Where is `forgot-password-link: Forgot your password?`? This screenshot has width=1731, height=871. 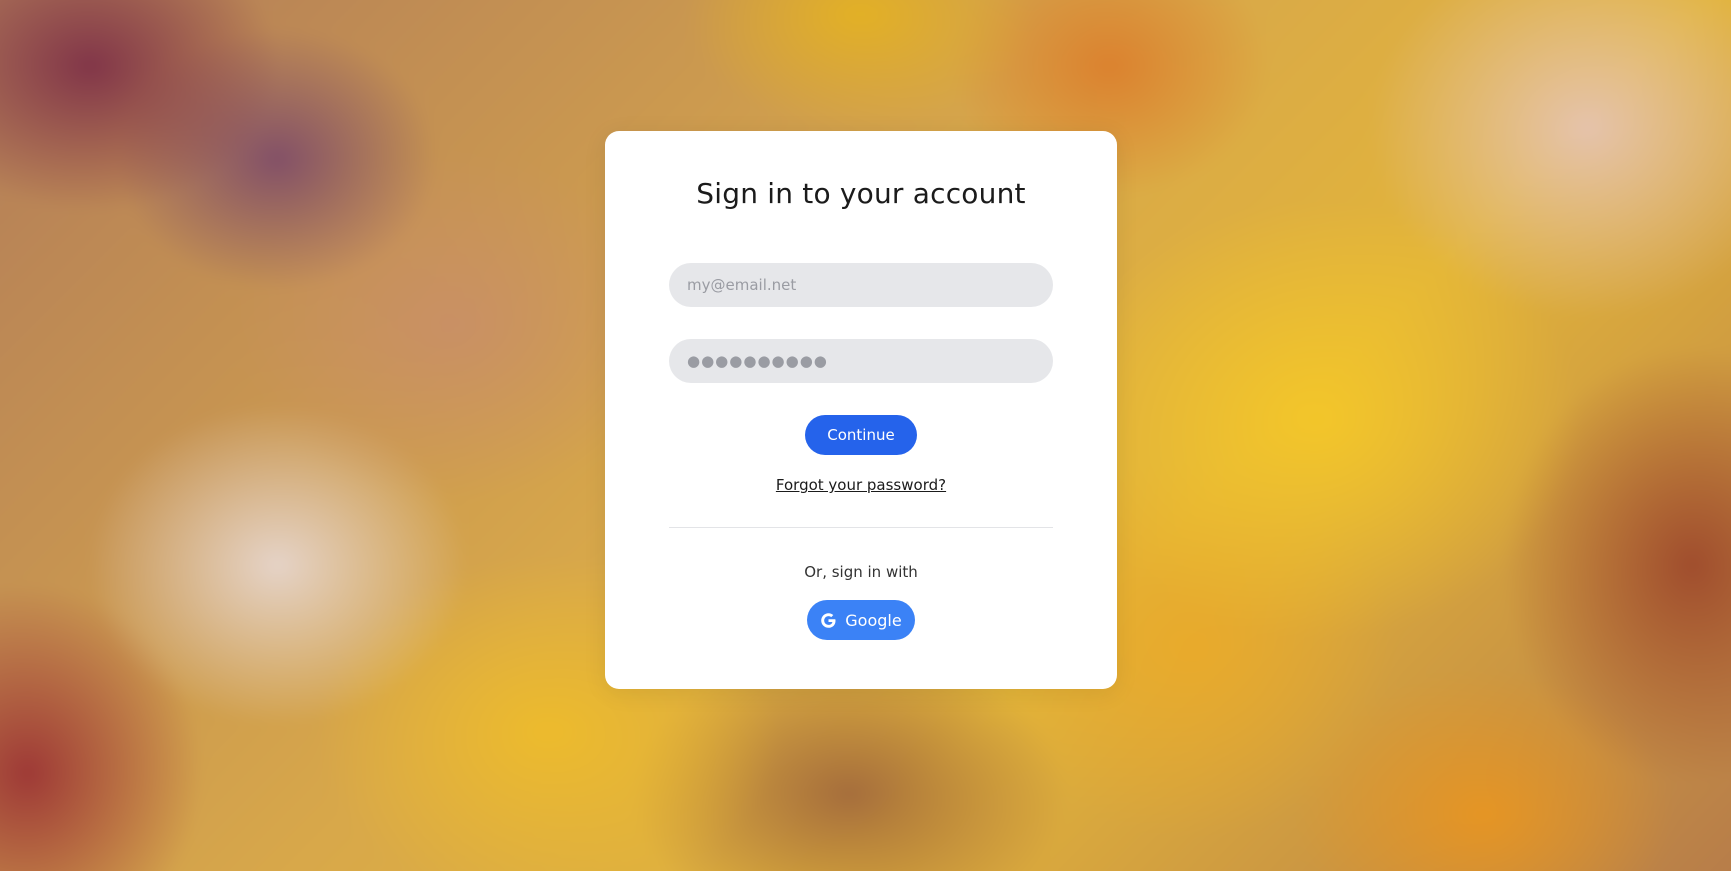 forgot-password-link: Forgot your password? is located at coordinates (861, 485).